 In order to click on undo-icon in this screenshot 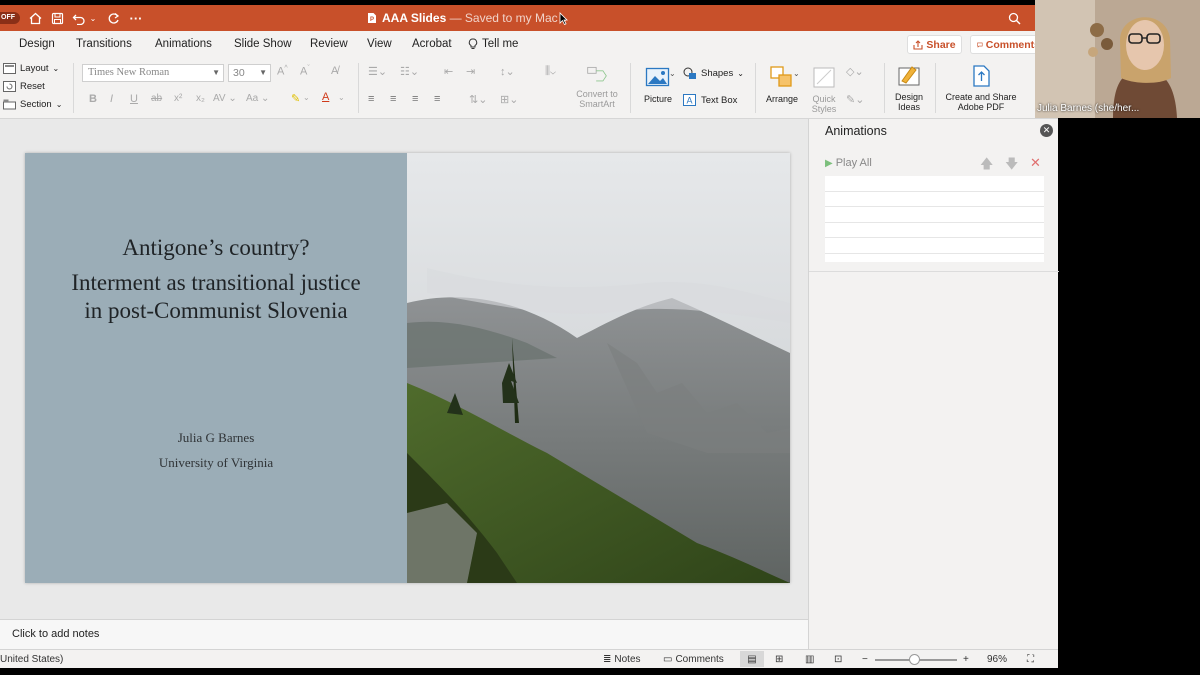, I will do `click(79, 18)`.